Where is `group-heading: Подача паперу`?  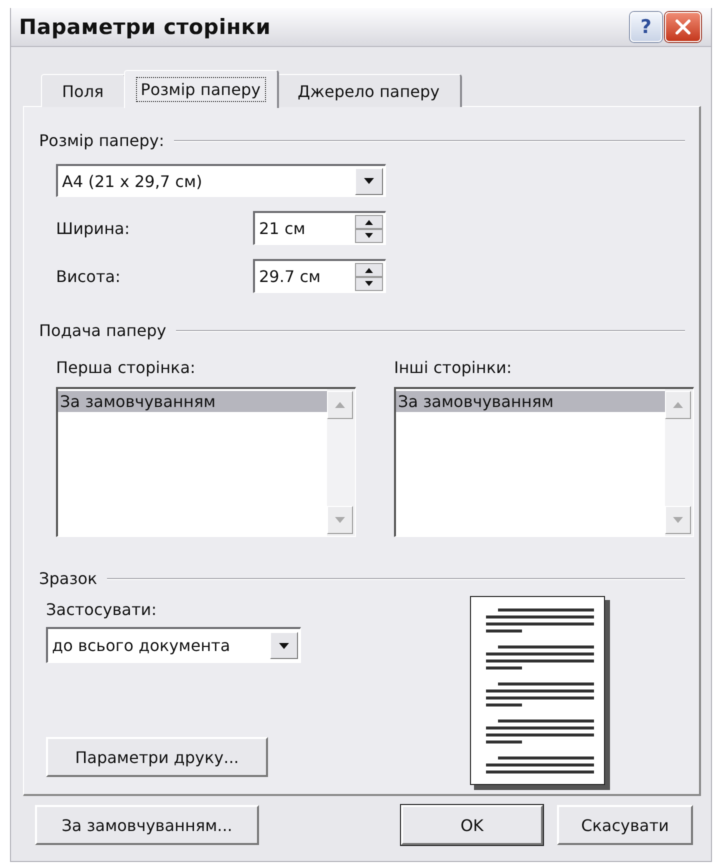
group-heading: Подача паперу is located at coordinates (102, 330).